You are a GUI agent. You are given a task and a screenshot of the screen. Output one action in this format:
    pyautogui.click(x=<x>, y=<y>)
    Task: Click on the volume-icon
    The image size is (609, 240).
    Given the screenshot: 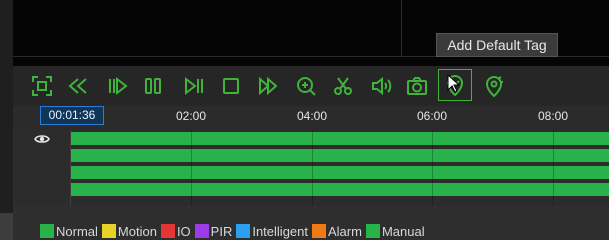 What is the action you would take?
    pyautogui.click(x=382, y=86)
    